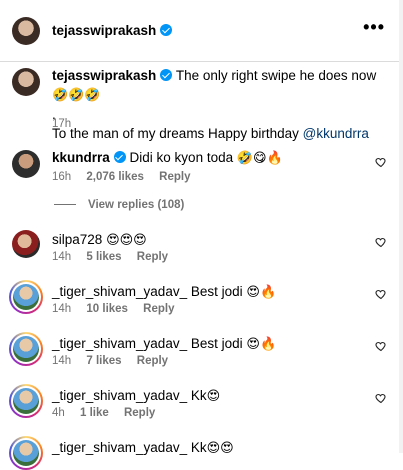 The image size is (403, 470). What do you see at coordinates (198, 395) in the screenshot?
I see `comment-text: Kk` at bounding box center [198, 395].